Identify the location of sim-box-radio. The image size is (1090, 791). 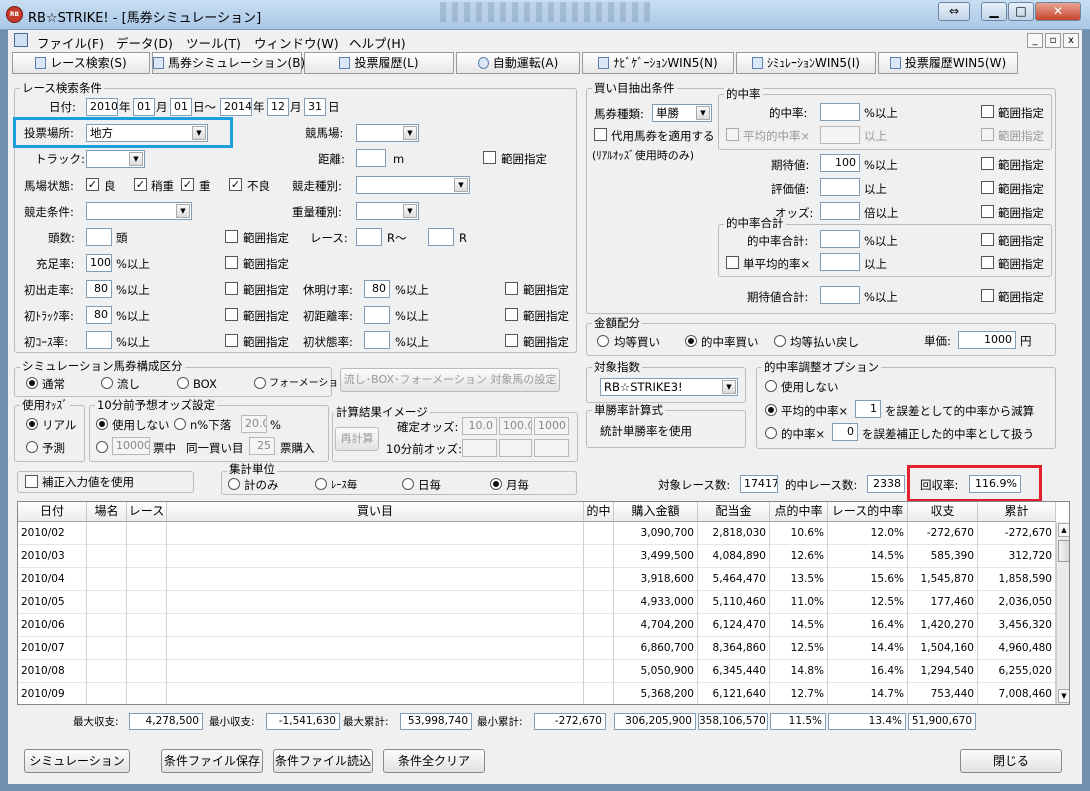
(183, 383).